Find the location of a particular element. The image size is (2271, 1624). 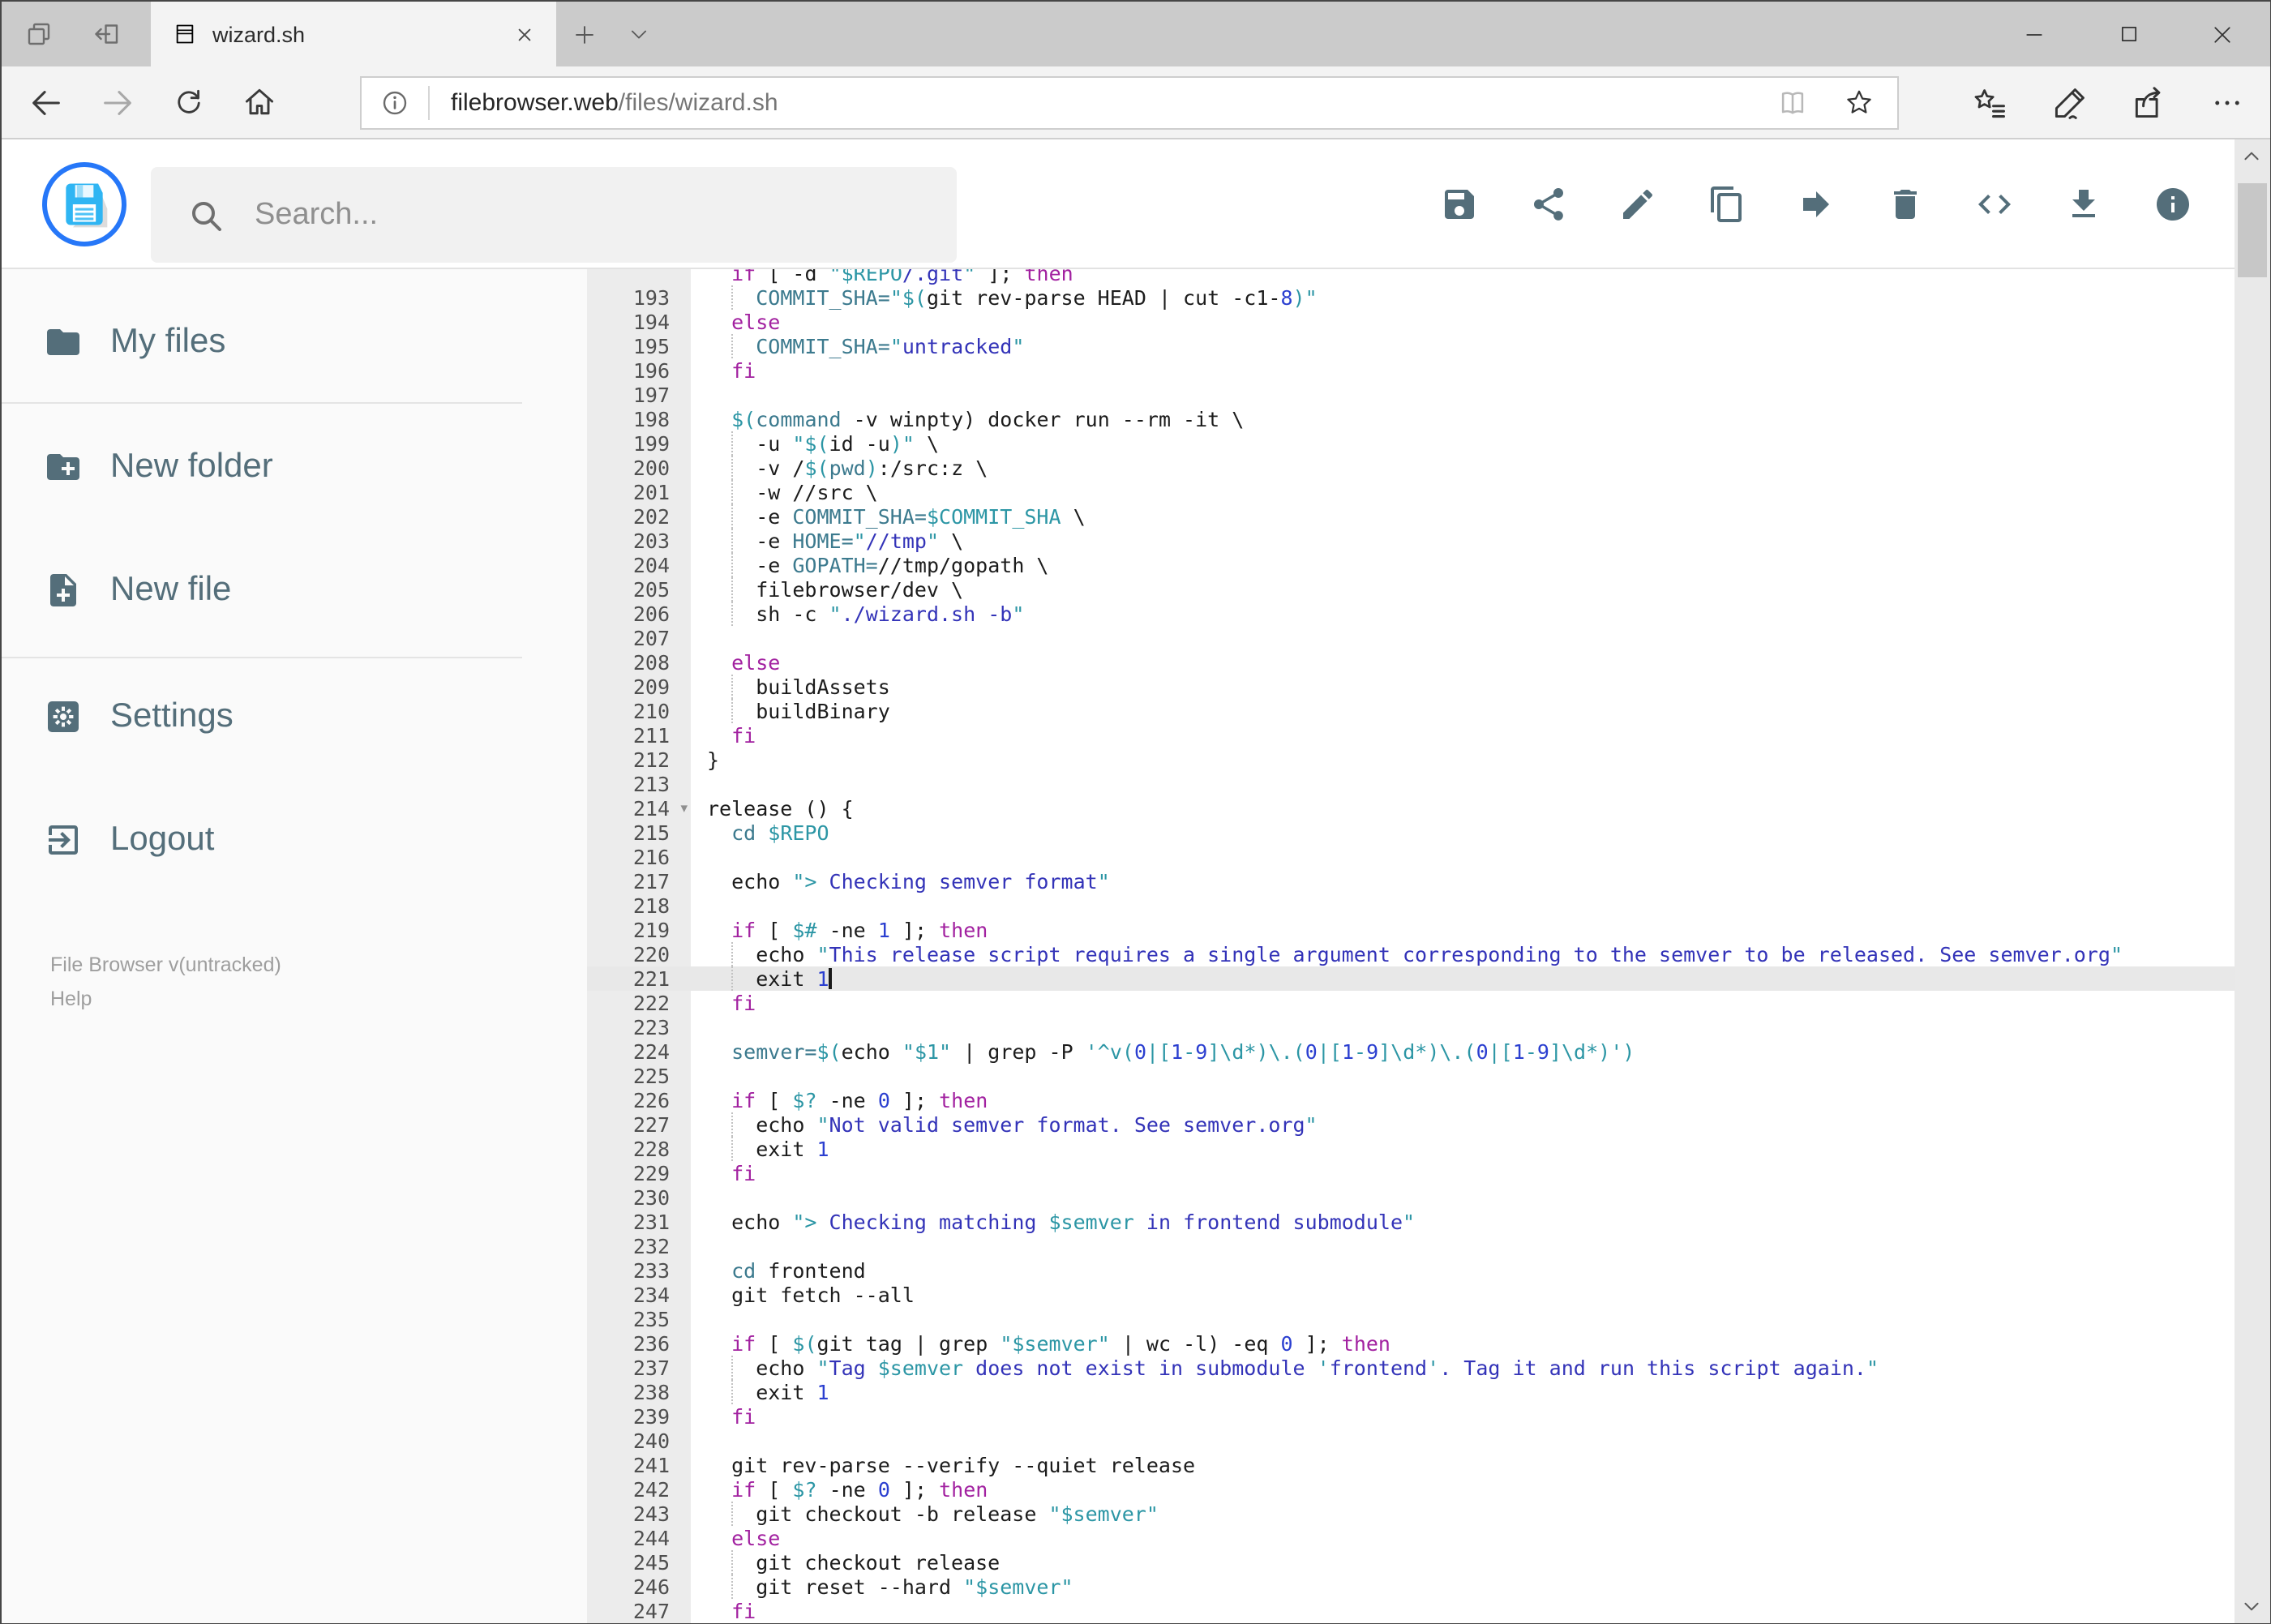

tab-preview-icon is located at coordinates (39, 34).